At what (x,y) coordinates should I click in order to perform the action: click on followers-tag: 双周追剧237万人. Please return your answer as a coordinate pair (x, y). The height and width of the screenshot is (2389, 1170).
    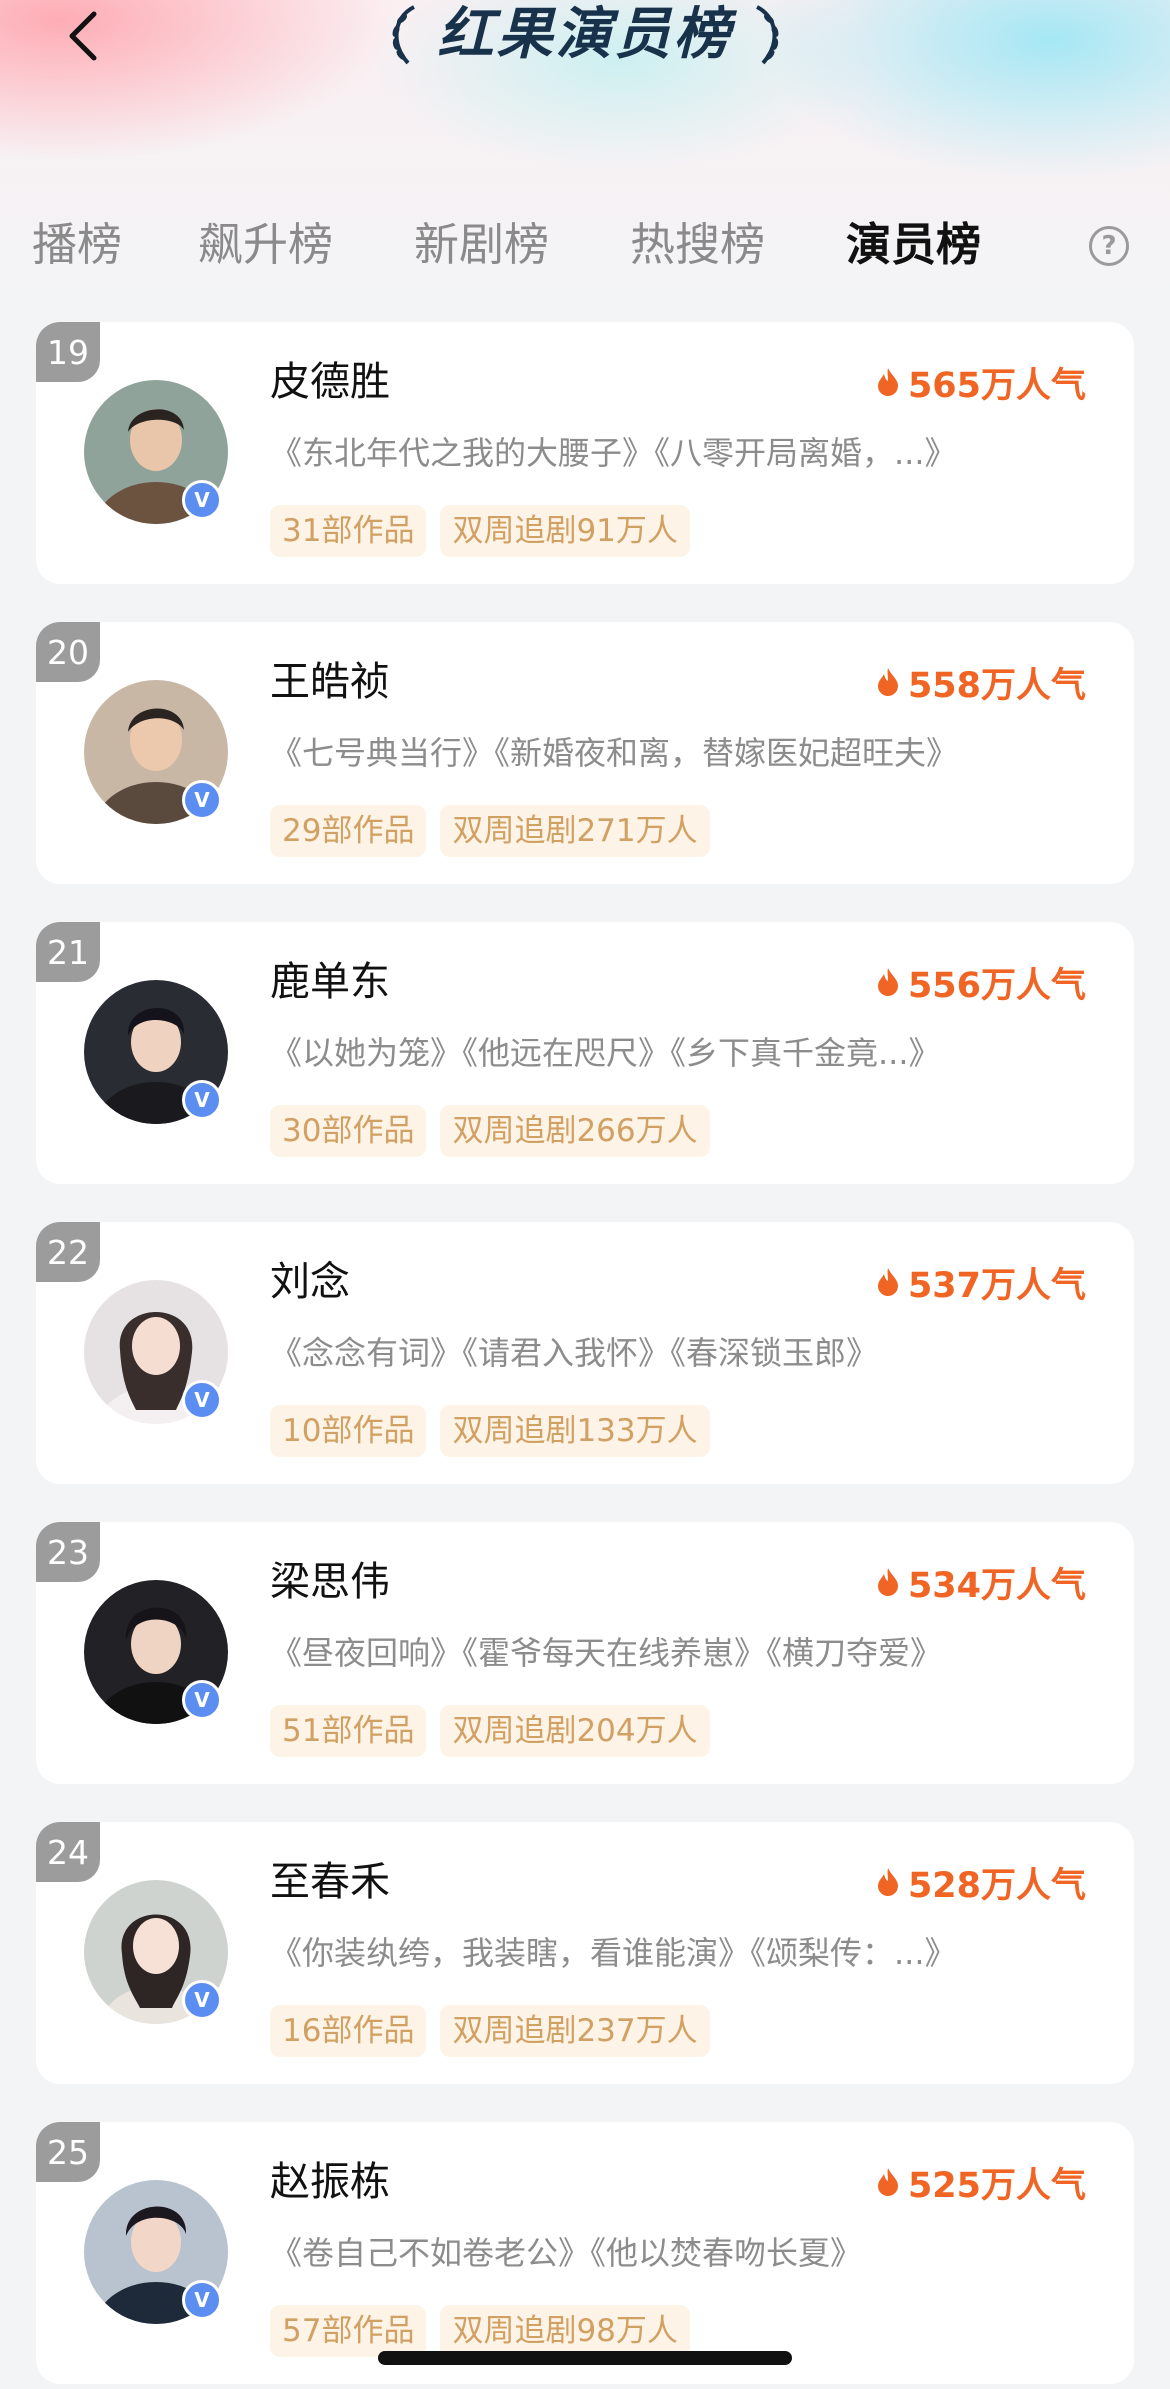
    Looking at the image, I should click on (575, 2031).